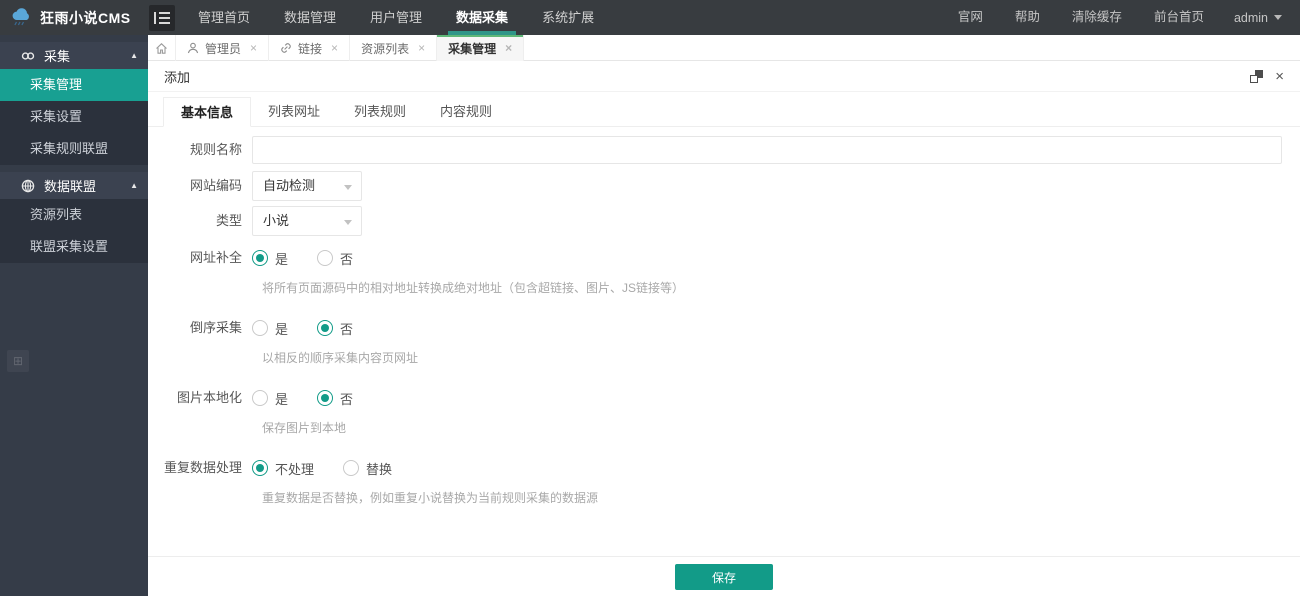 This screenshot has width=1300, height=596. Describe the element at coordinates (193, 48) in the screenshot. I see `person-icon` at that location.